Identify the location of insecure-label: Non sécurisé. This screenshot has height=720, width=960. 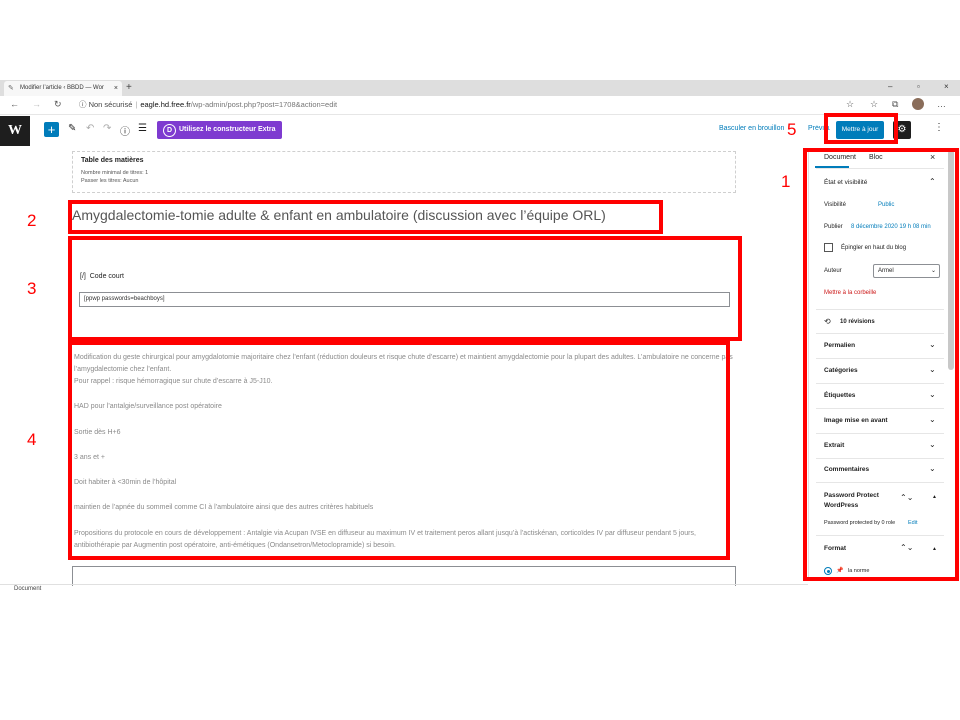
(110, 104).